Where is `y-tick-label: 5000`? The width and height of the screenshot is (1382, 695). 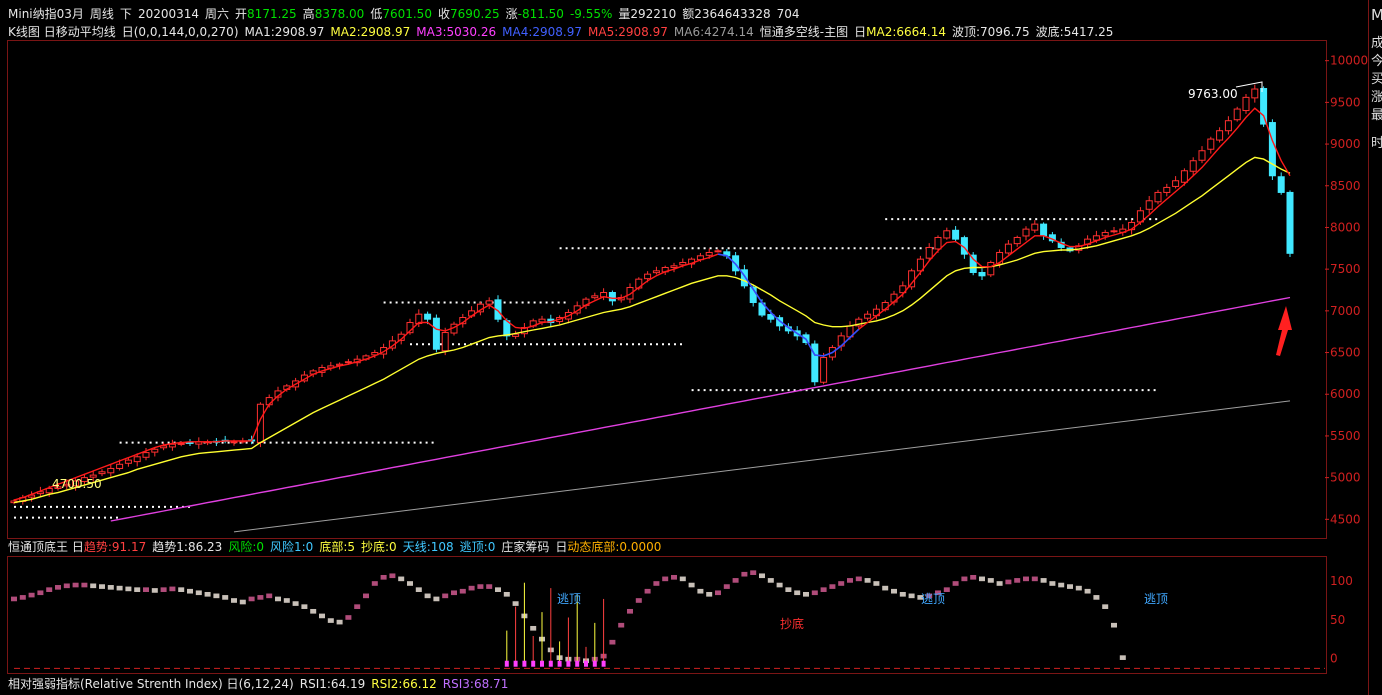 y-tick-label: 5000 is located at coordinates (1345, 478).